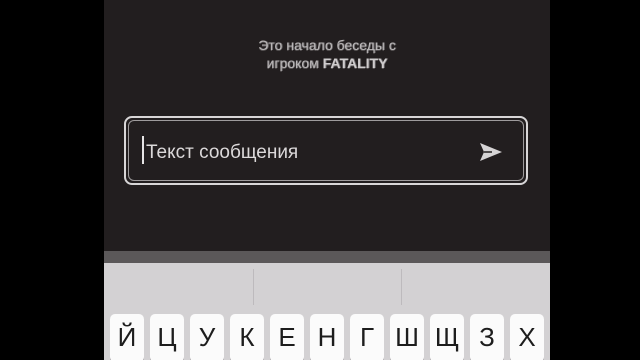 Image resolution: width=640 pixels, height=360 pixels. I want to click on conversation-start-line2: игроком FATALITY, so click(327, 63).